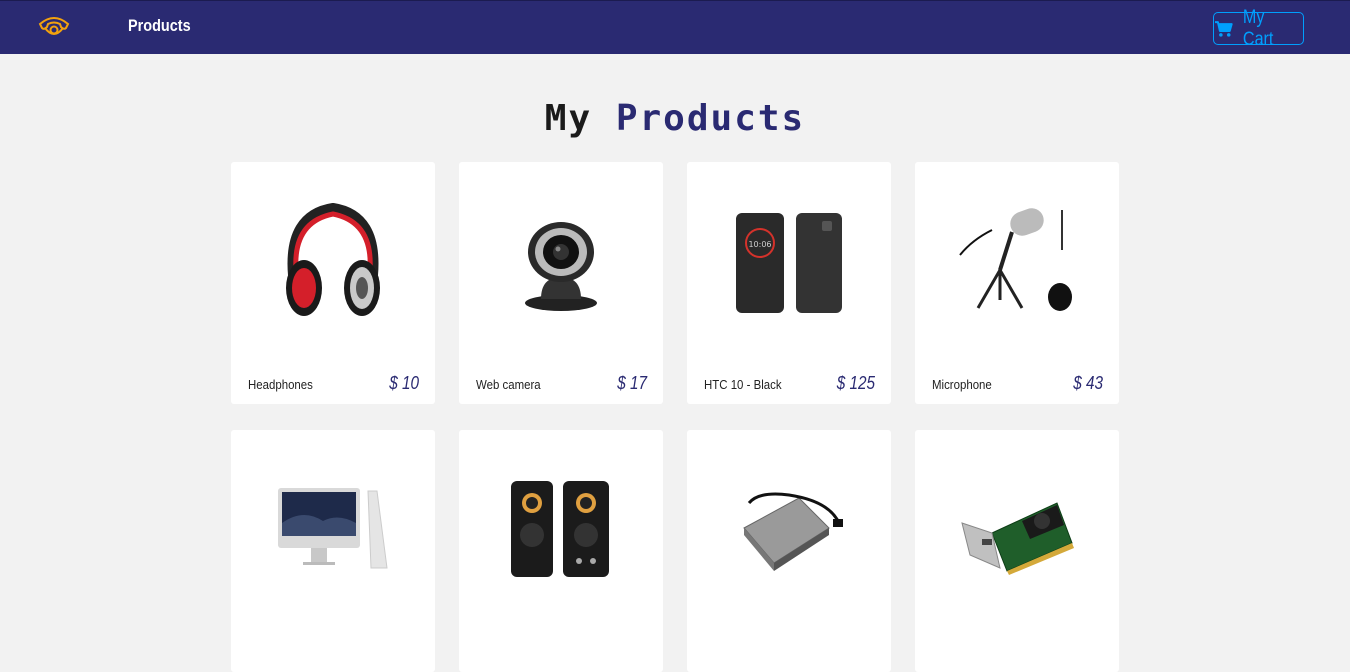  What do you see at coordinates (568, 118) in the screenshot?
I see `page-title-part1: My` at bounding box center [568, 118].